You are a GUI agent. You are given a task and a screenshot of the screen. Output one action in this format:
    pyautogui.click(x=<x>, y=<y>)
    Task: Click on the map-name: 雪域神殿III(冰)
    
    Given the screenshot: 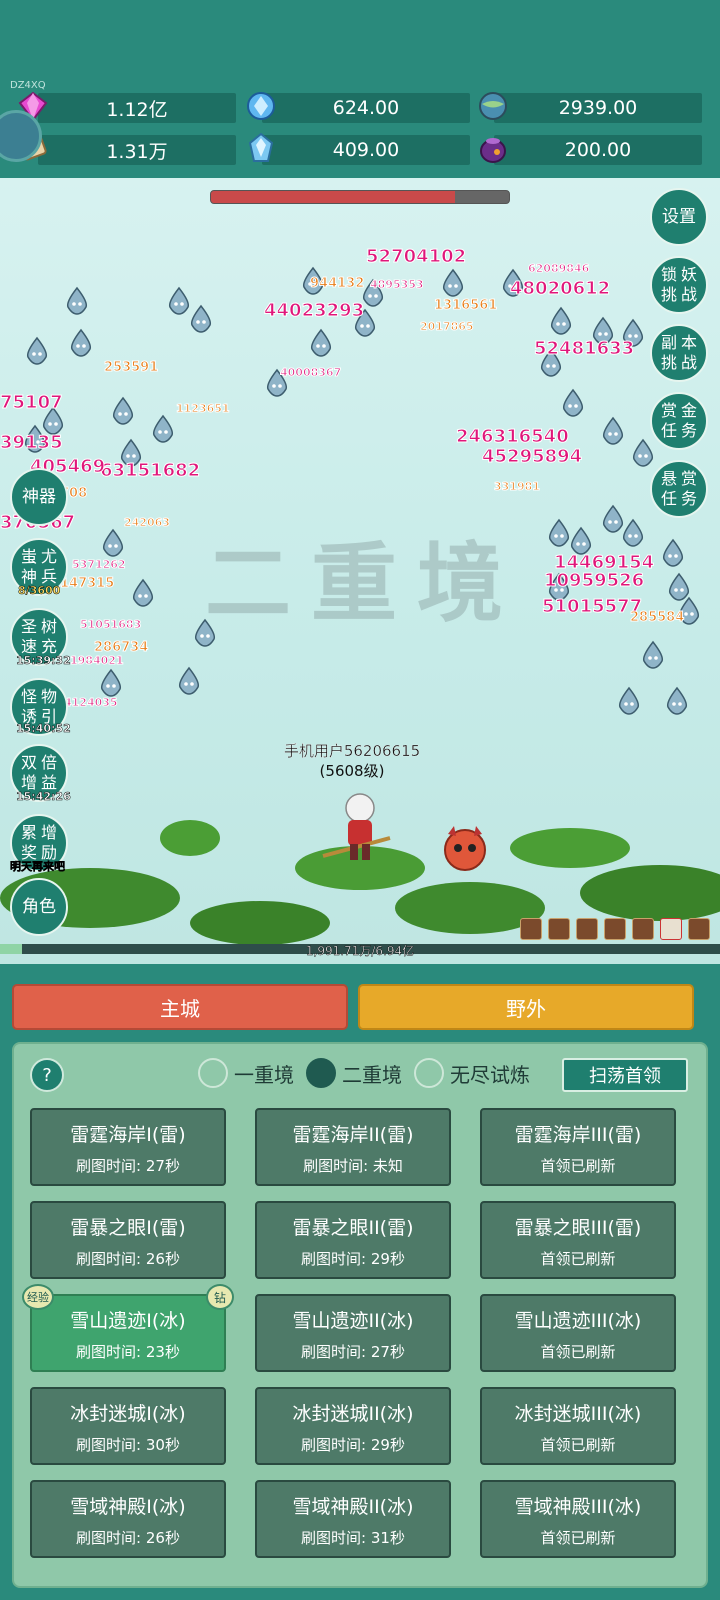 What is the action you would take?
    pyautogui.click(x=578, y=1507)
    